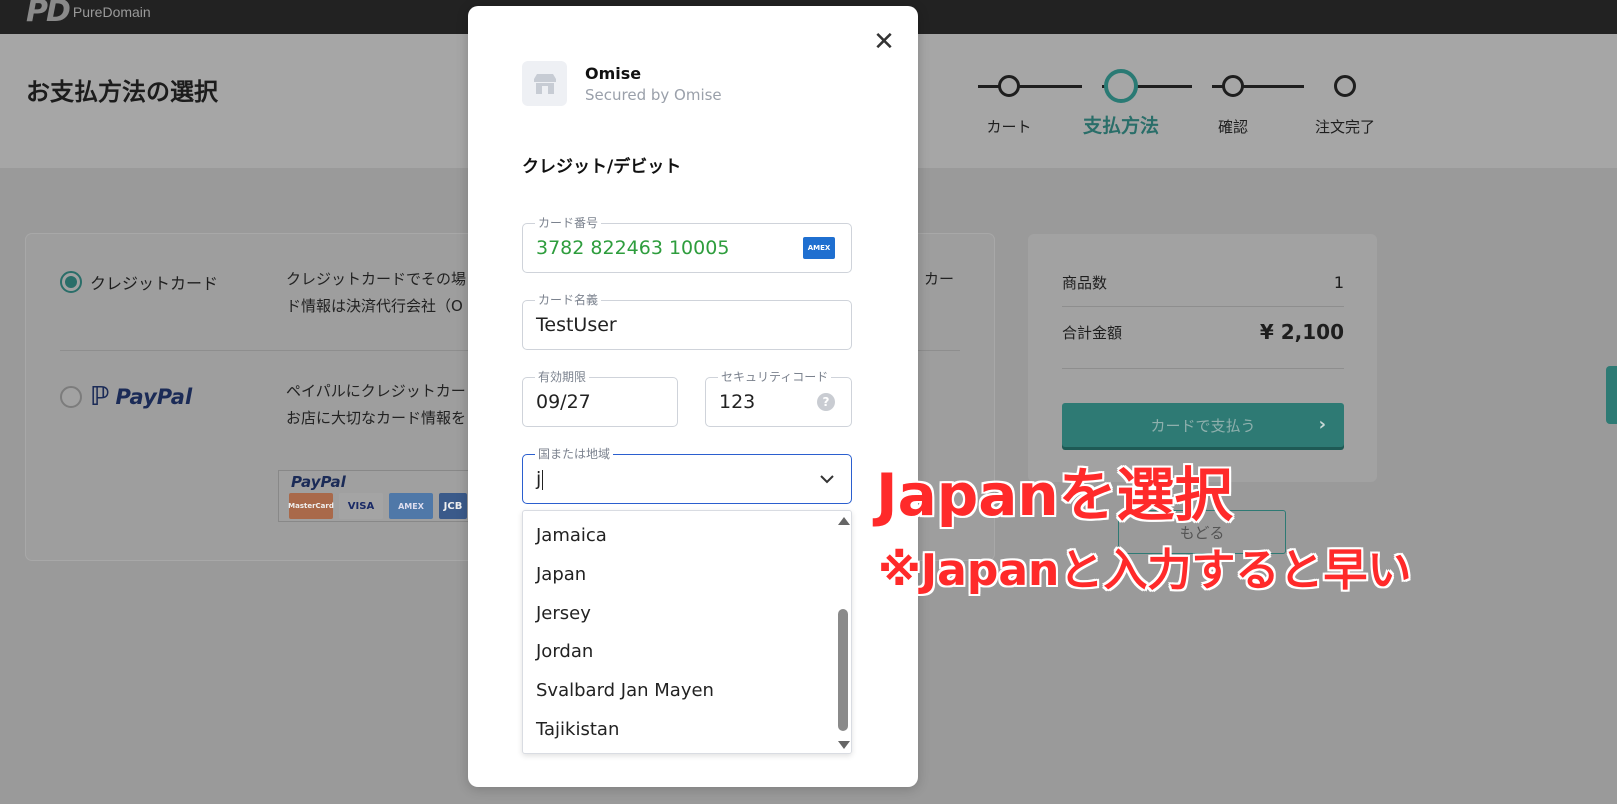 This screenshot has height=804, width=1617. I want to click on pay-button-label: カードで支払う, so click(1203, 425).